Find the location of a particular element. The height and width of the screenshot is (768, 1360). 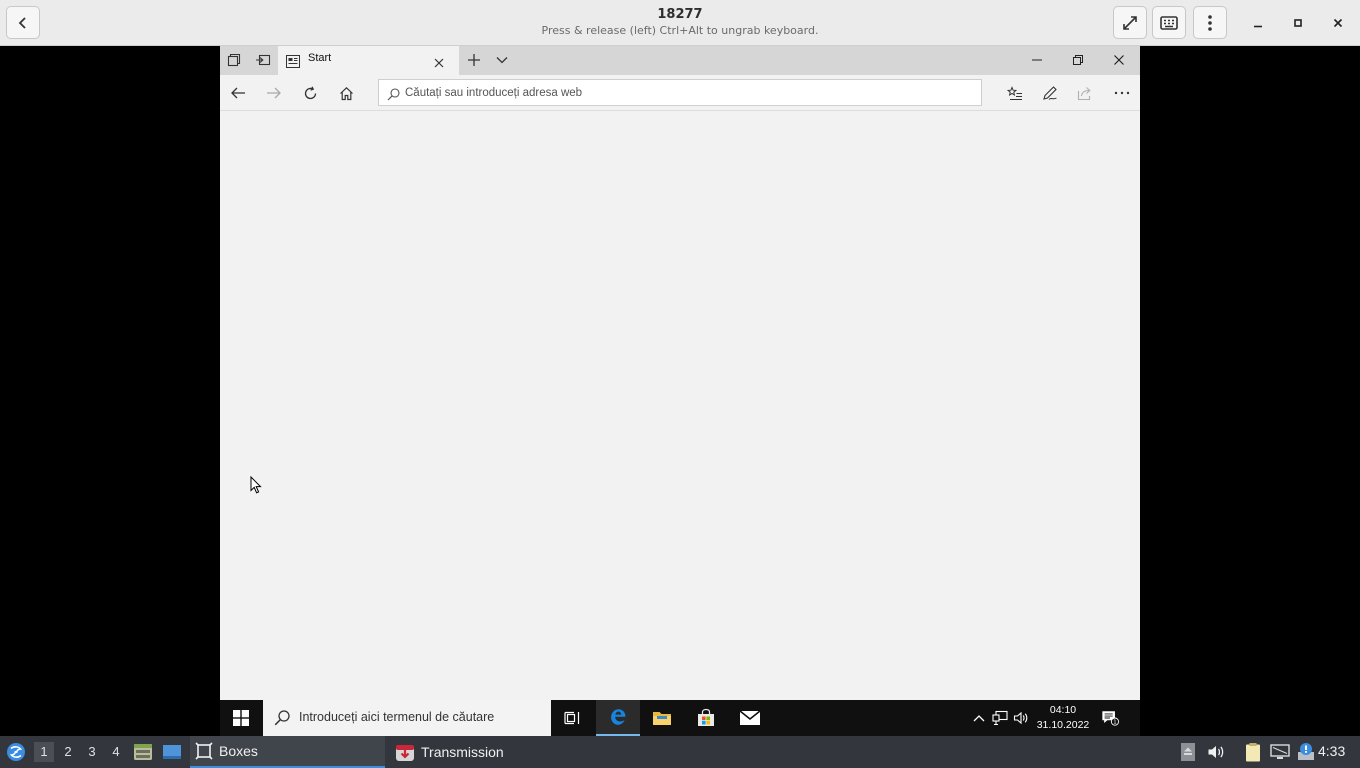

action-center-button: 1 is located at coordinates (1110, 718).